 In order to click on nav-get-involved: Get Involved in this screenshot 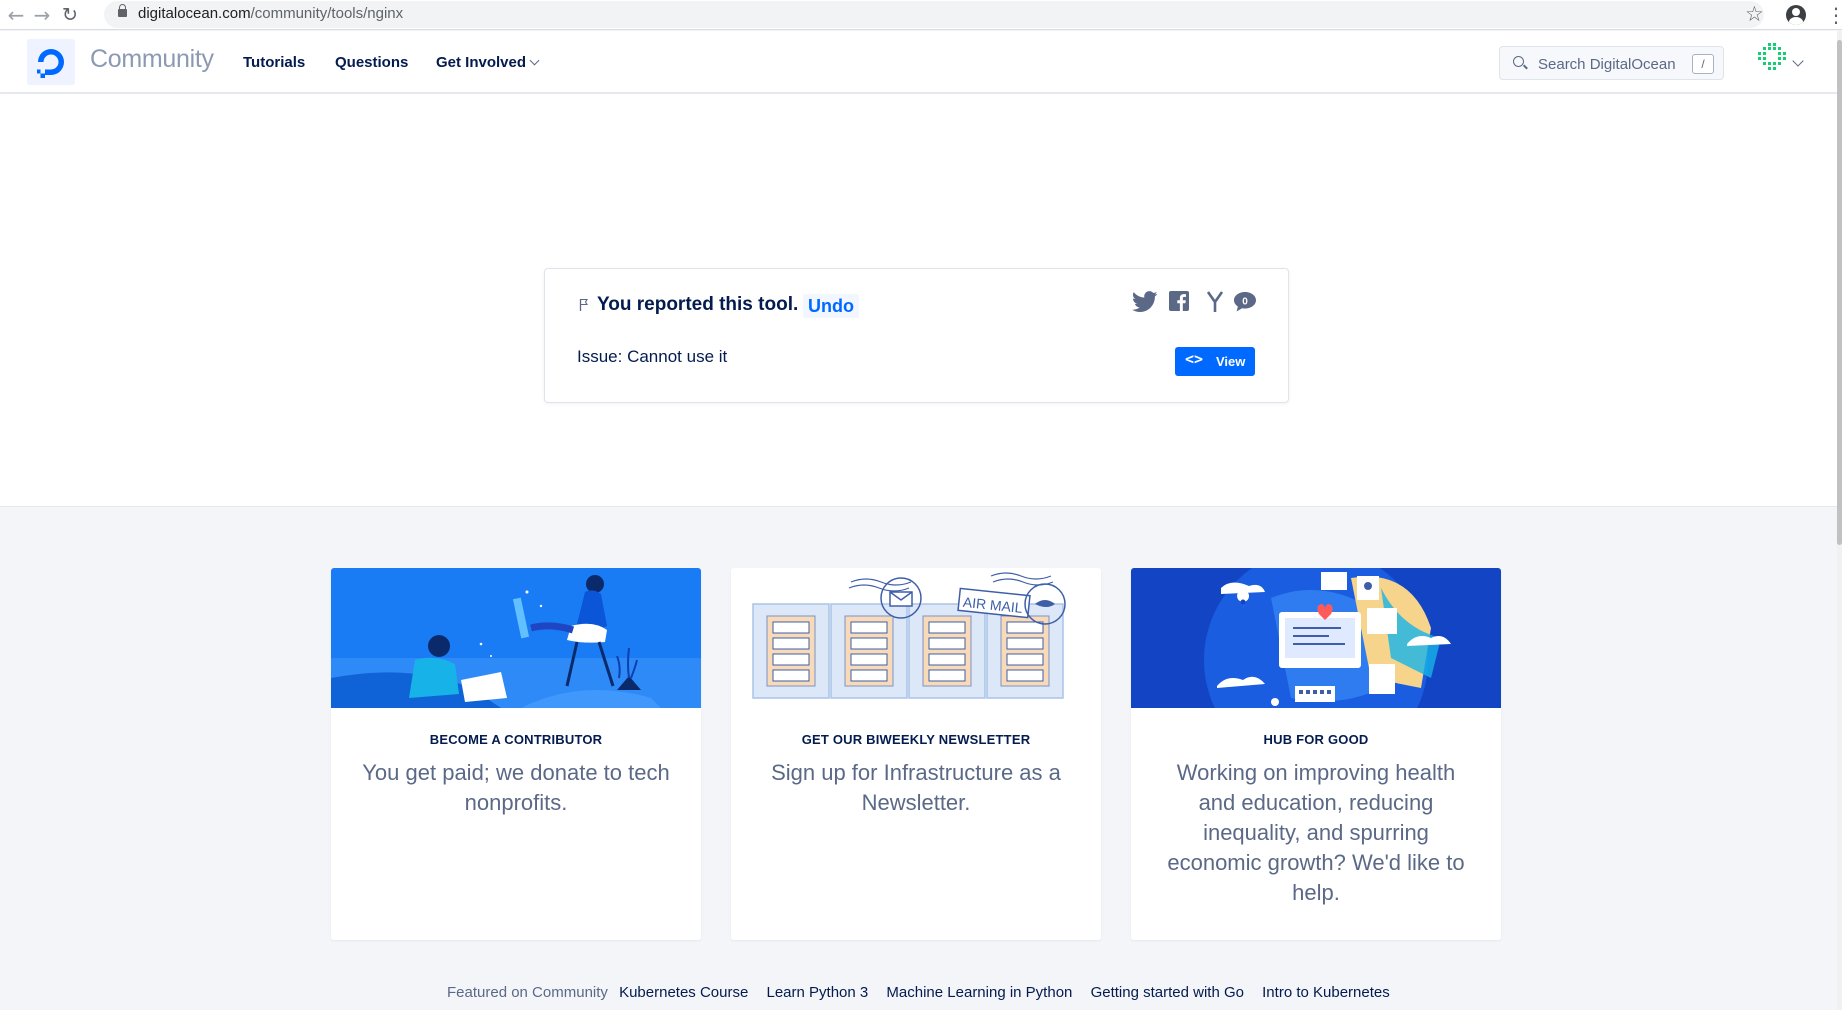, I will do `click(488, 62)`.